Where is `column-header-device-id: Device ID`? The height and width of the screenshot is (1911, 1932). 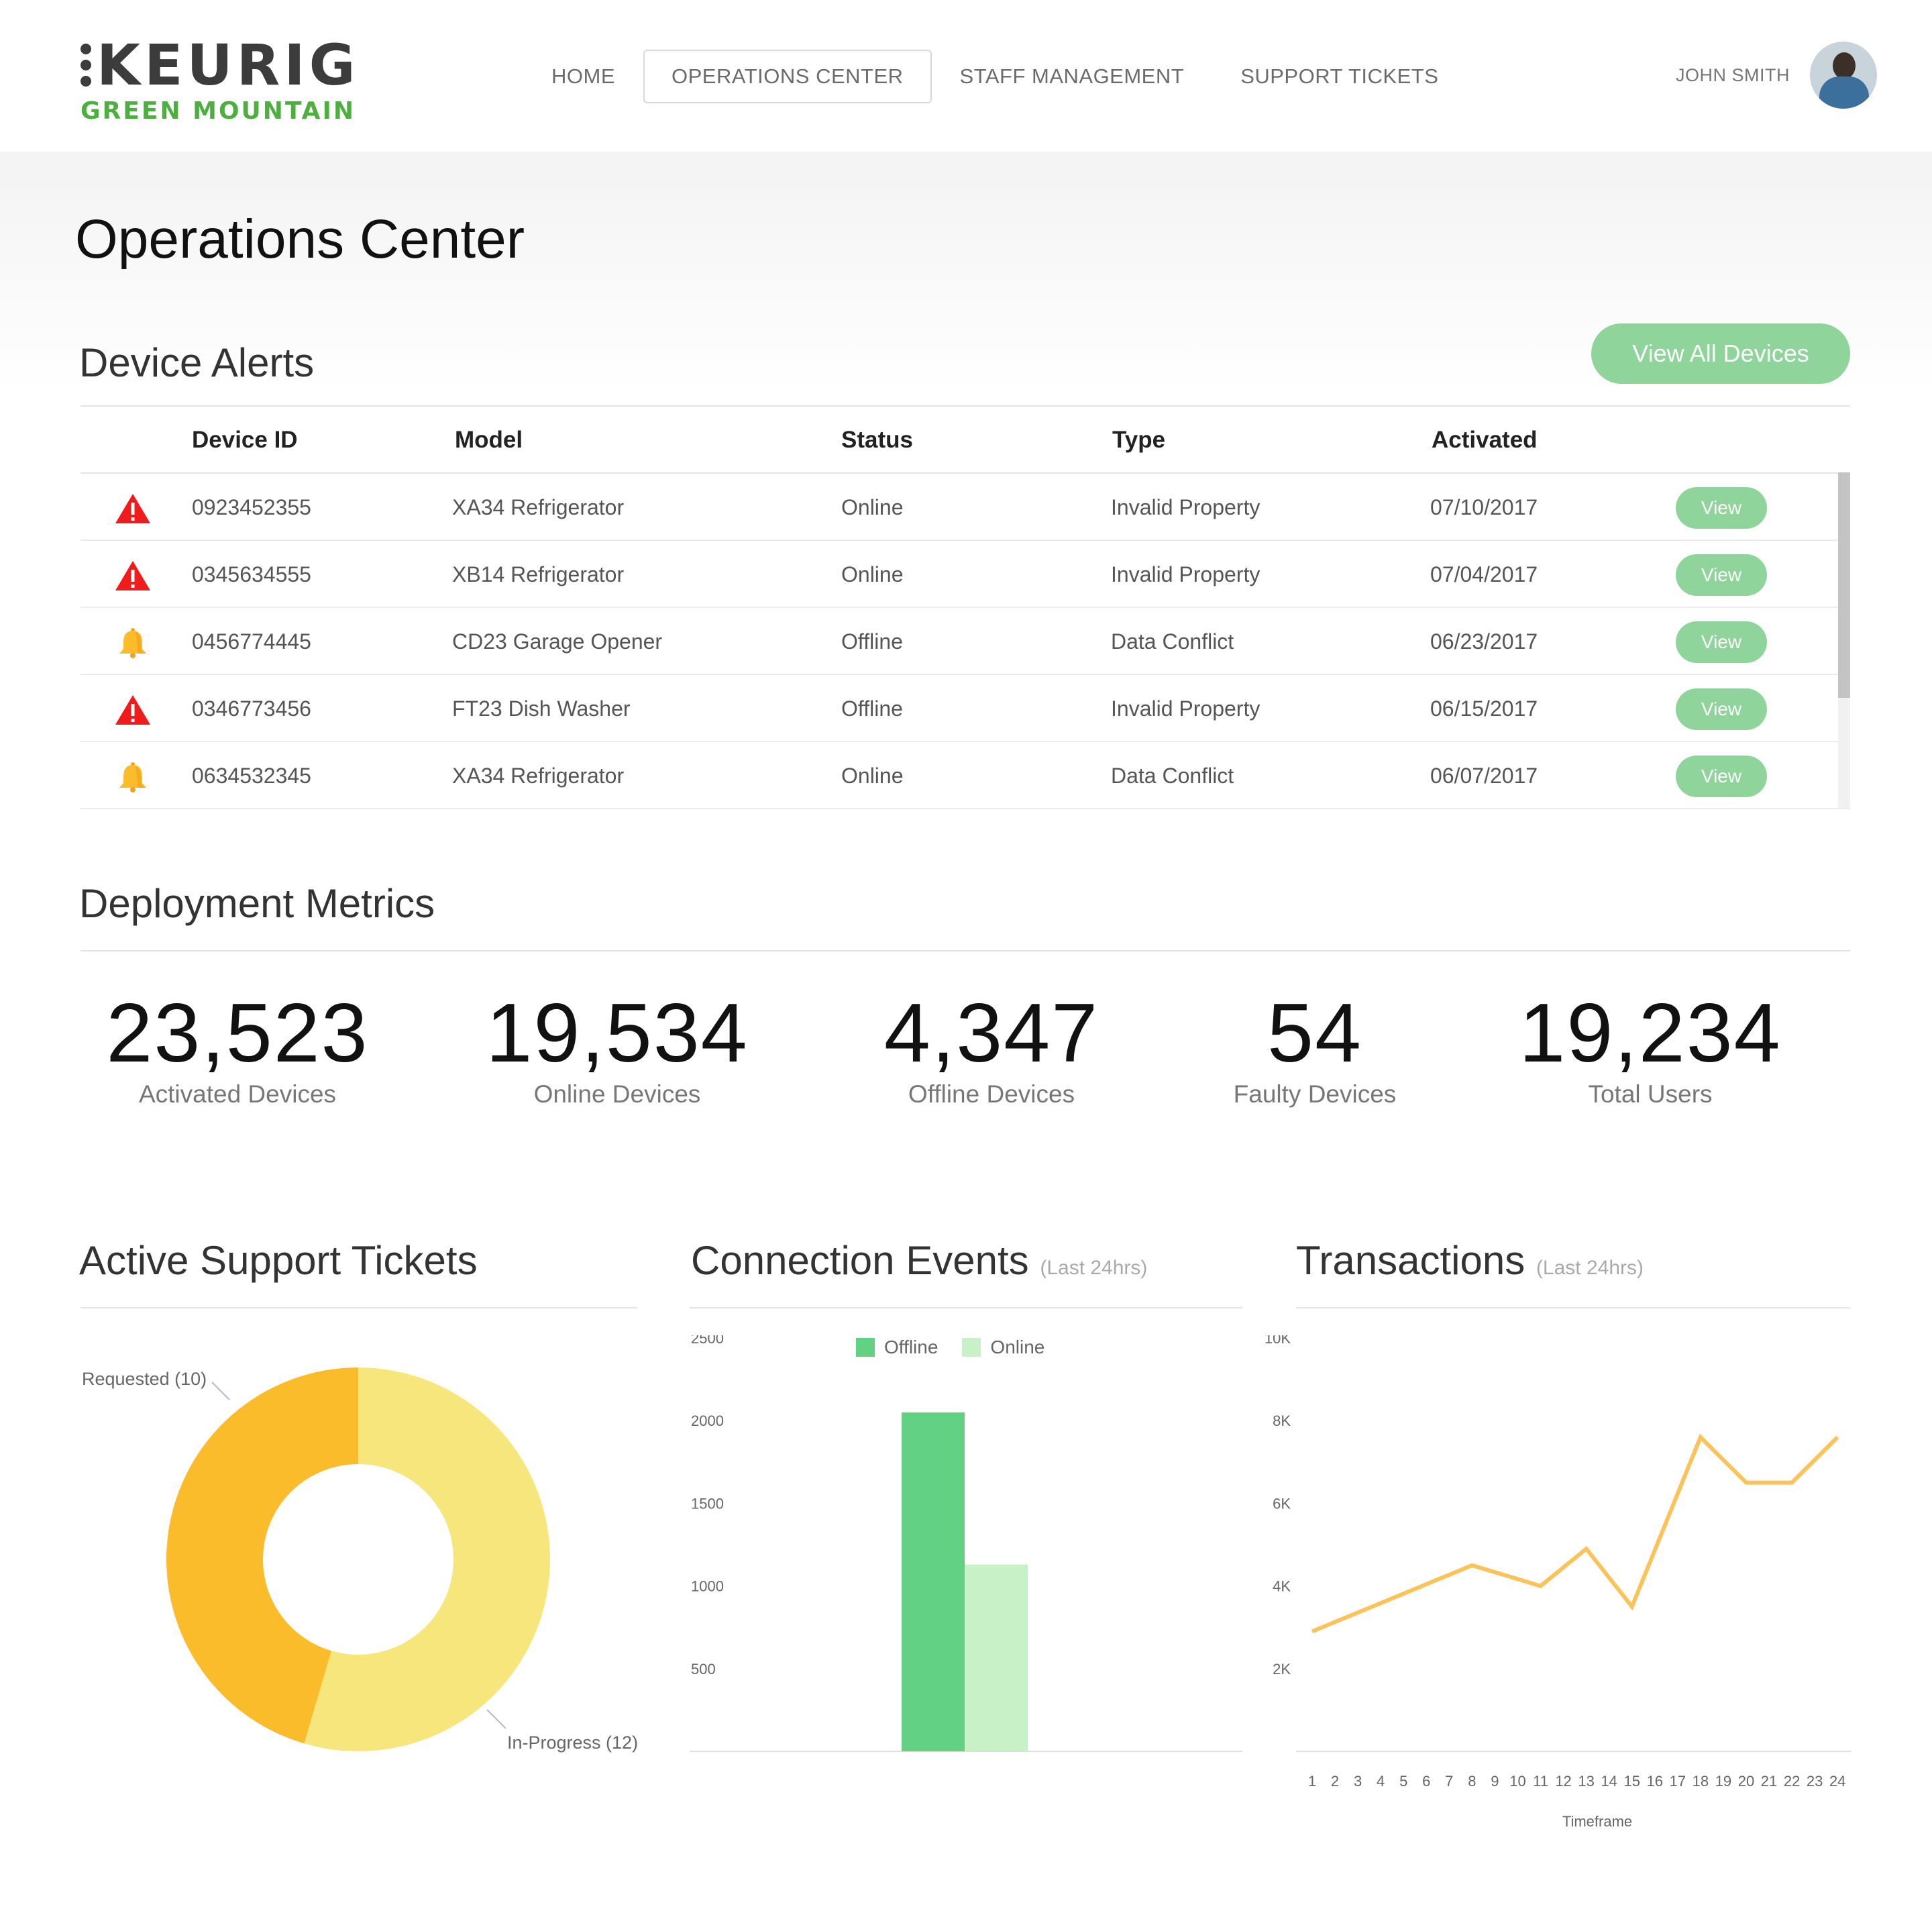
column-header-device-id: Device ID is located at coordinates (245, 441).